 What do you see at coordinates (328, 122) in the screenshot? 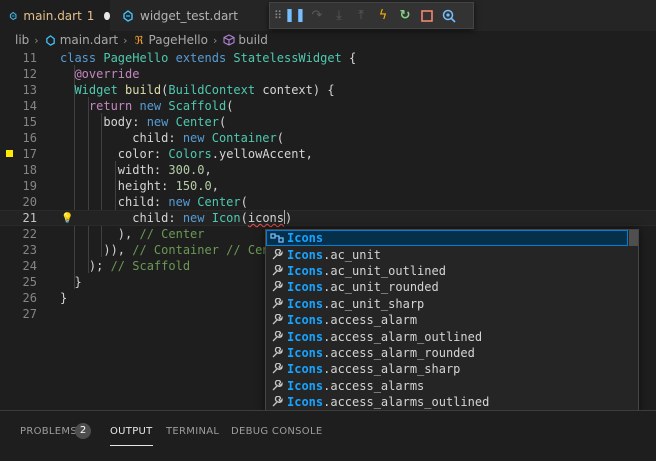
I see `code-line: 15 body: new Center(` at bounding box center [328, 122].